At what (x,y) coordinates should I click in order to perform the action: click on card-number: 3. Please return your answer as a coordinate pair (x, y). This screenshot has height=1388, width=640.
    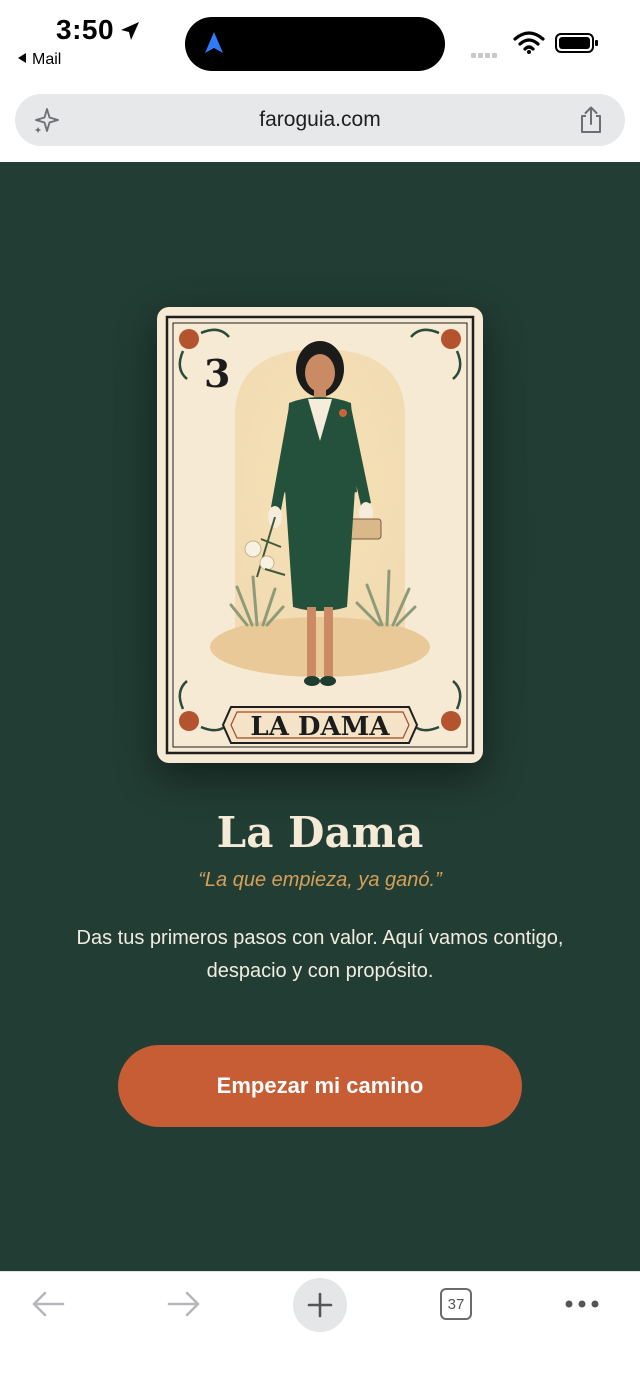
    Looking at the image, I should click on (217, 373).